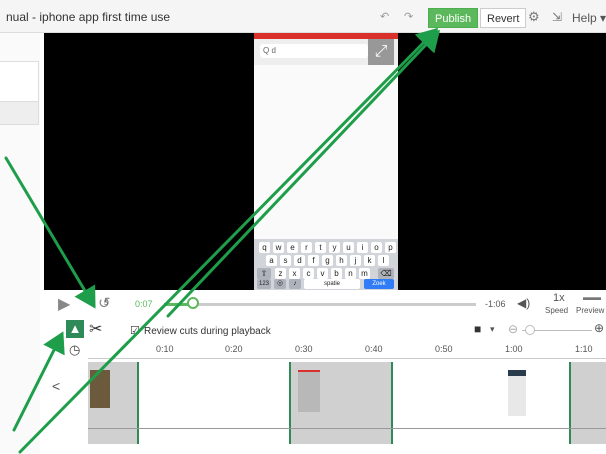 This screenshot has height=454, width=606. I want to click on ruler-tick: 1:10, so click(584, 349).